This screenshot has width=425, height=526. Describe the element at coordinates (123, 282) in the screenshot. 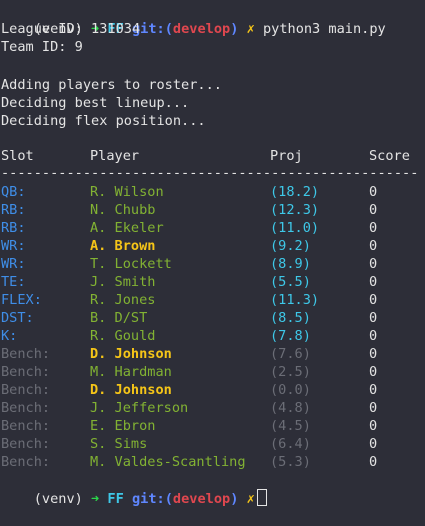

I see `player-name: J. Smith` at that location.